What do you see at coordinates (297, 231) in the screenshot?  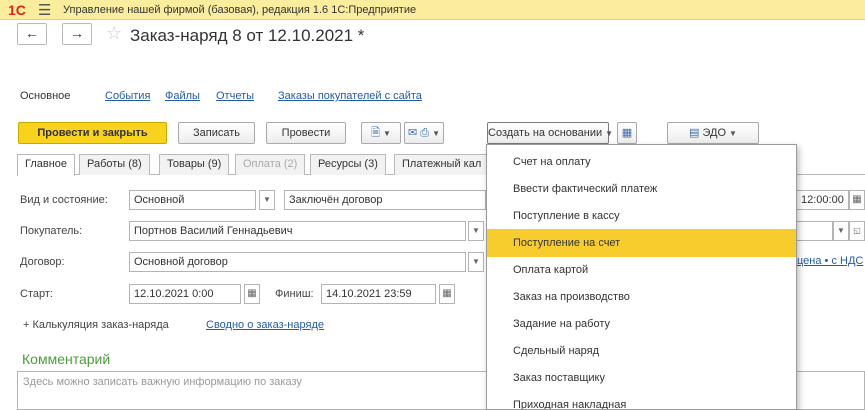 I see `buyer-field: Портнов Василий Геннадьевич` at bounding box center [297, 231].